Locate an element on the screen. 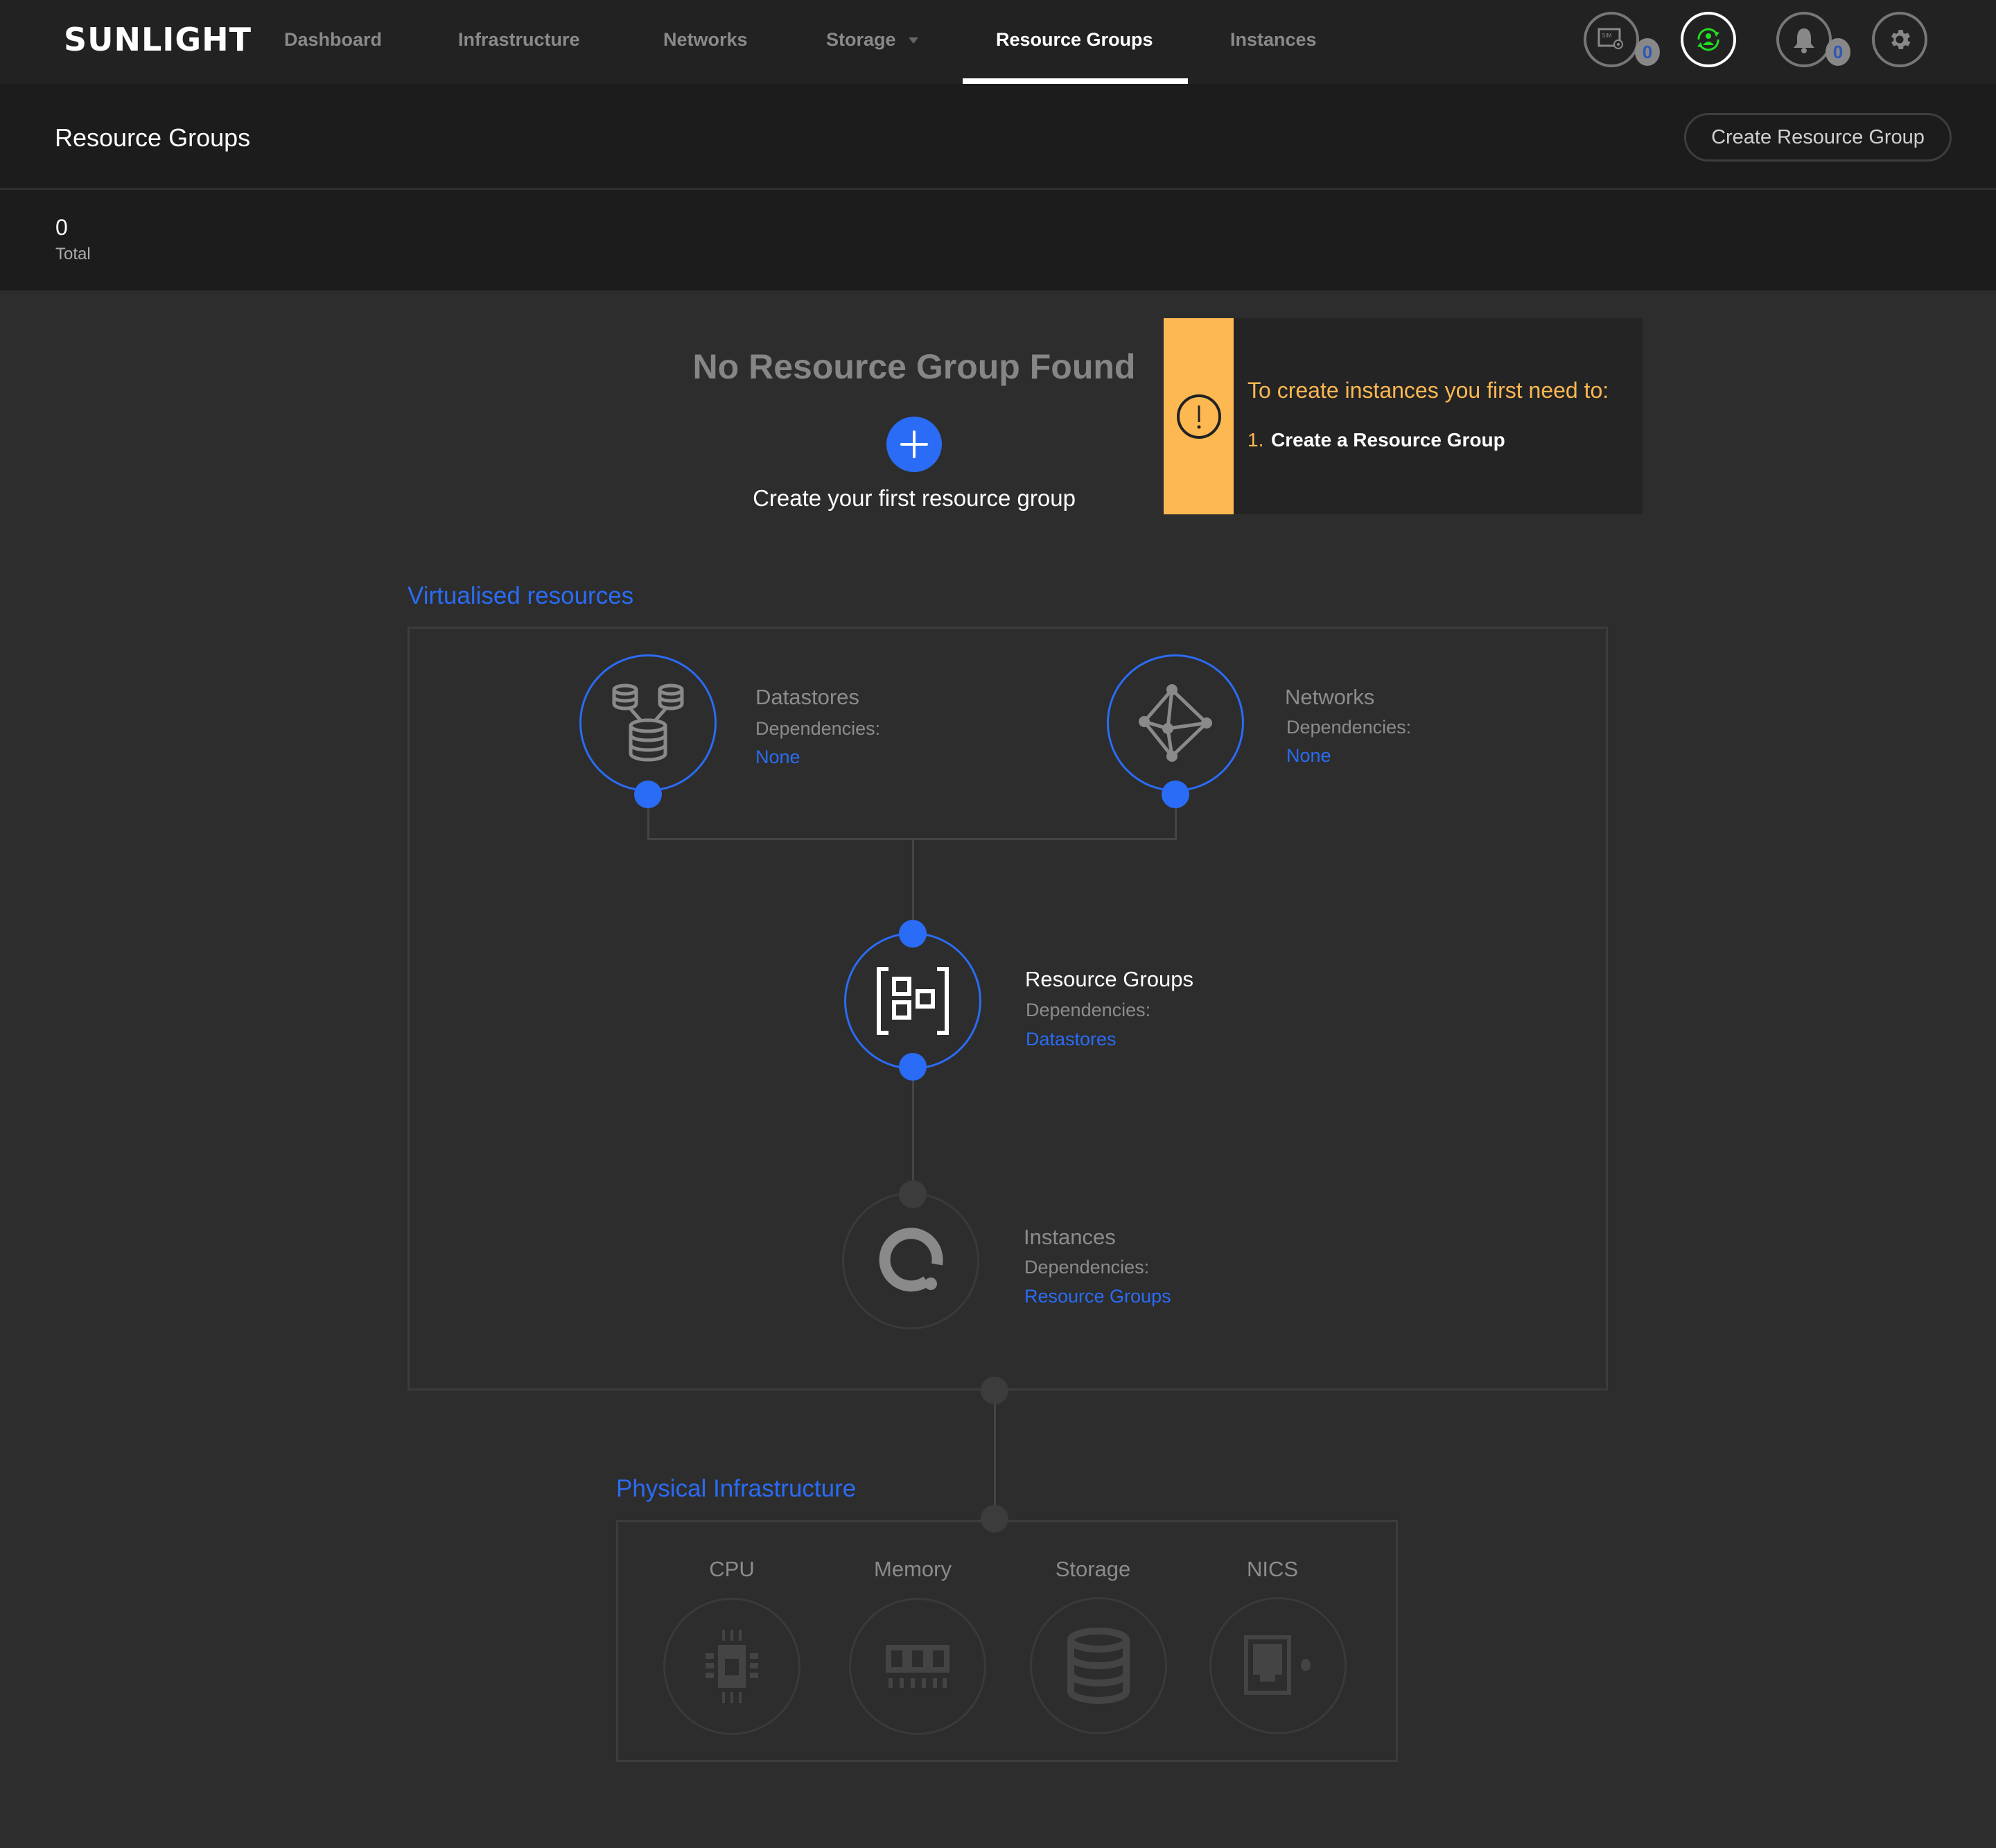 The height and width of the screenshot is (1848, 1996). storage-icon is located at coordinates (1098, 1666).